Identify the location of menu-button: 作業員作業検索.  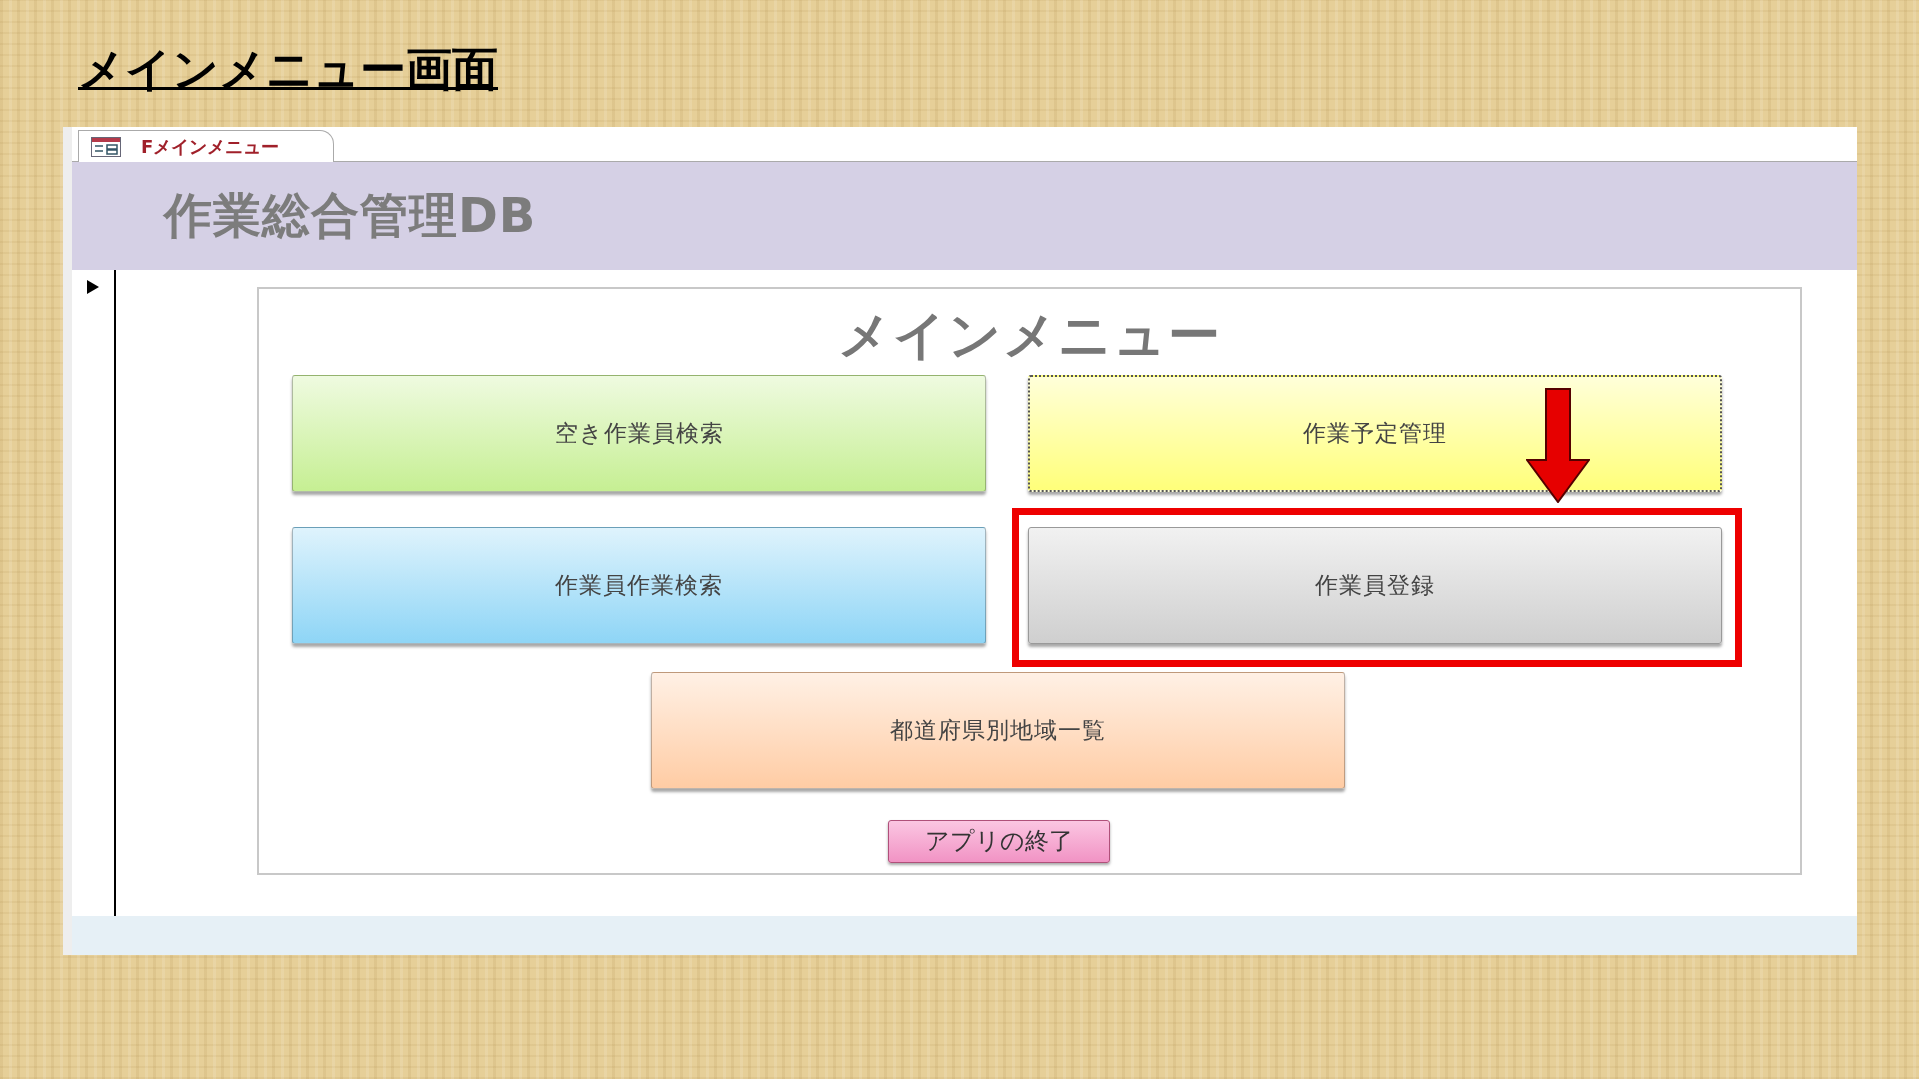
(639, 585).